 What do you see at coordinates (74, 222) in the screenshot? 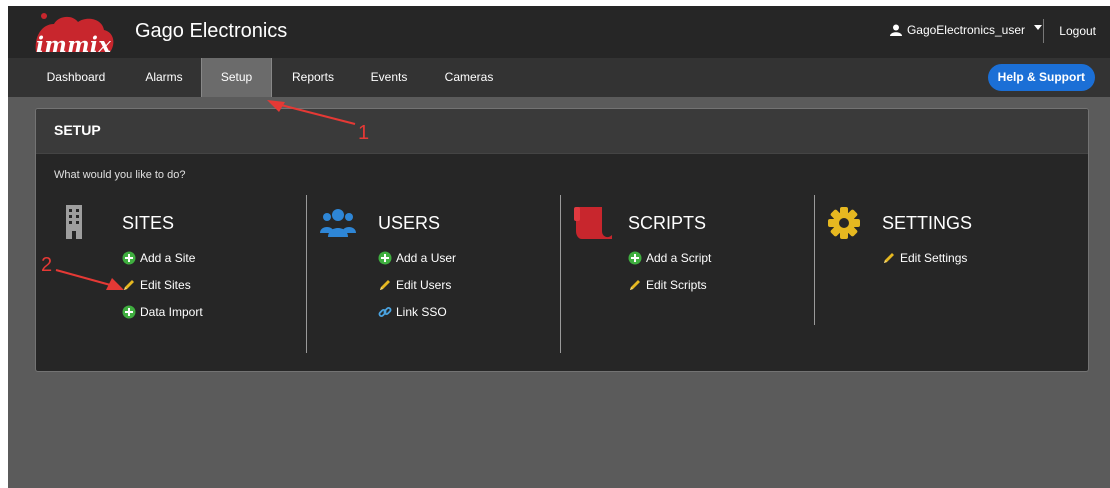
I see `building-icon` at bounding box center [74, 222].